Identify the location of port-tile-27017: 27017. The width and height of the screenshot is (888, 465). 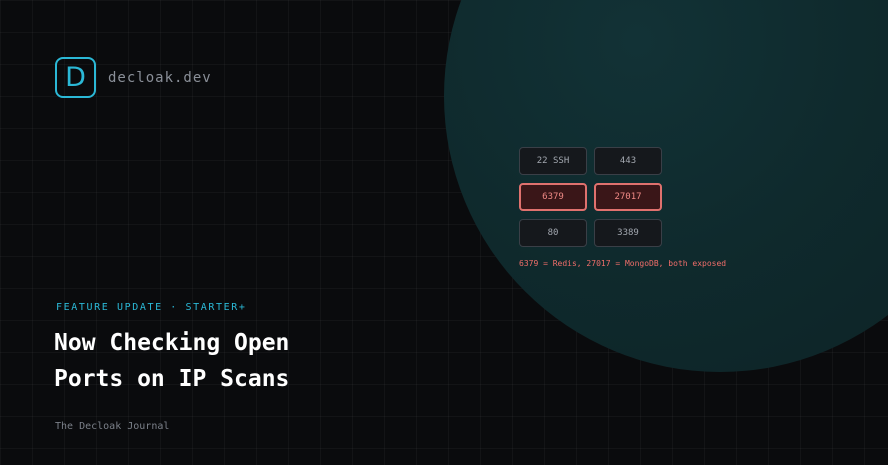
(628, 197).